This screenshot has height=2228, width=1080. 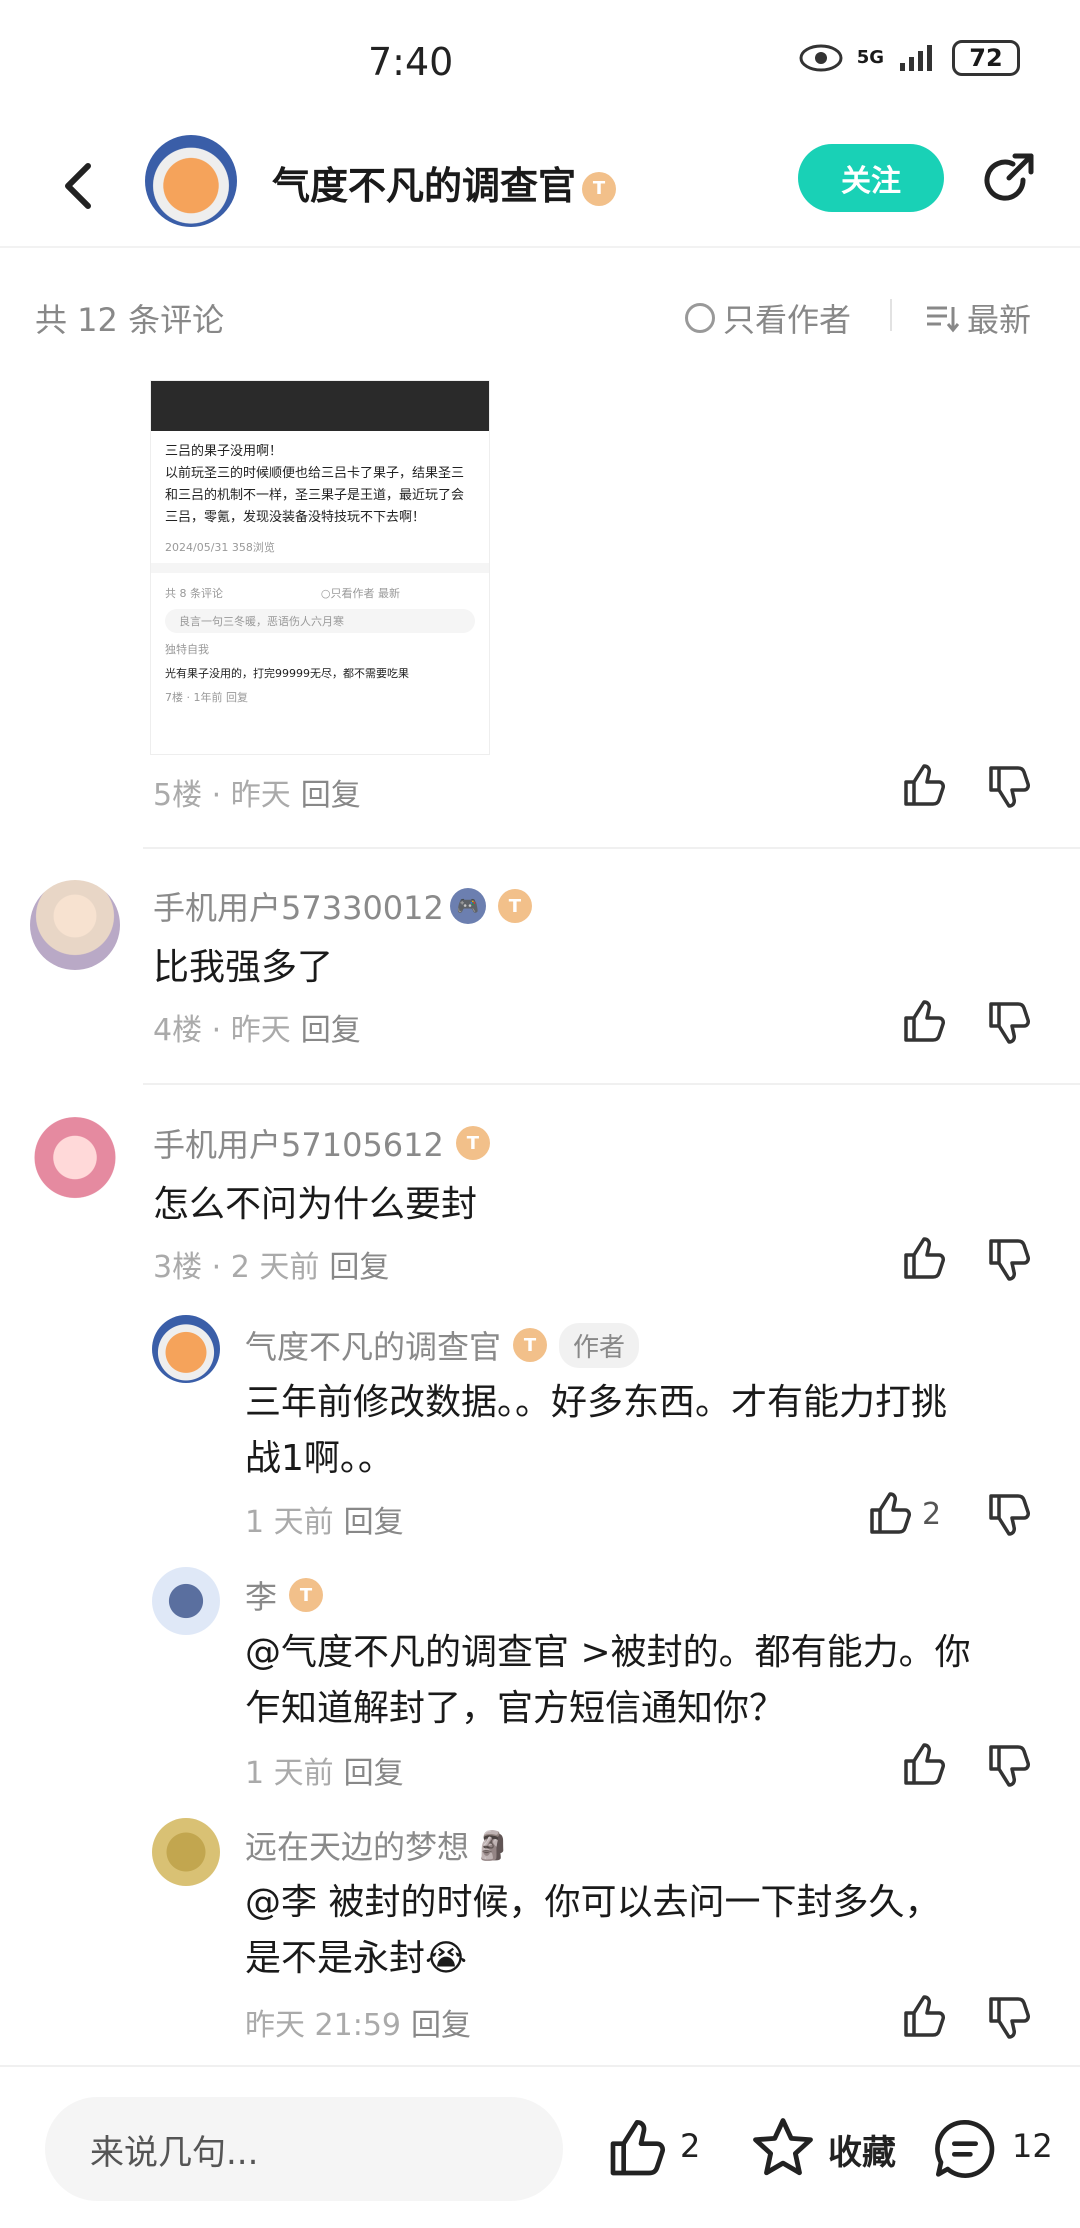 What do you see at coordinates (357, 1847) in the screenshot?
I see `username-text: 远在天边的梦想` at bounding box center [357, 1847].